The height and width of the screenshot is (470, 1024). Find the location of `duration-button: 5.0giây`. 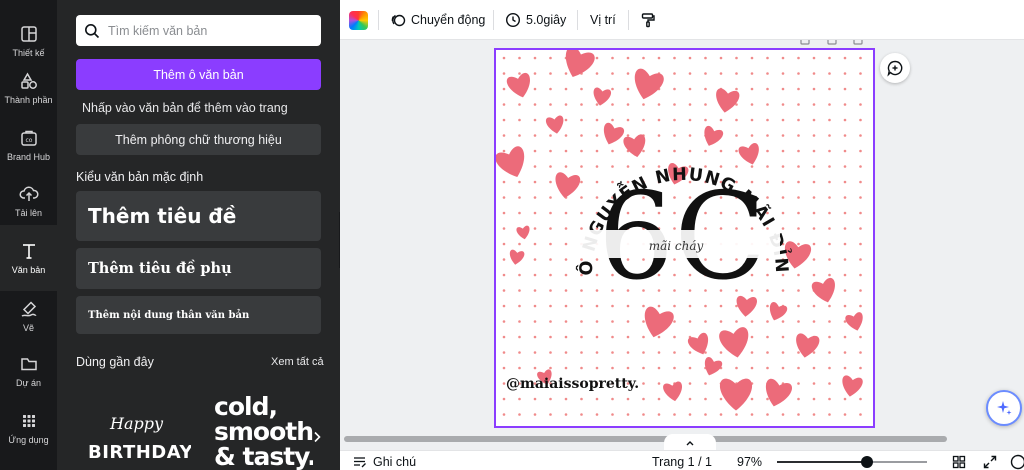

duration-button: 5.0giây is located at coordinates (535, 20).